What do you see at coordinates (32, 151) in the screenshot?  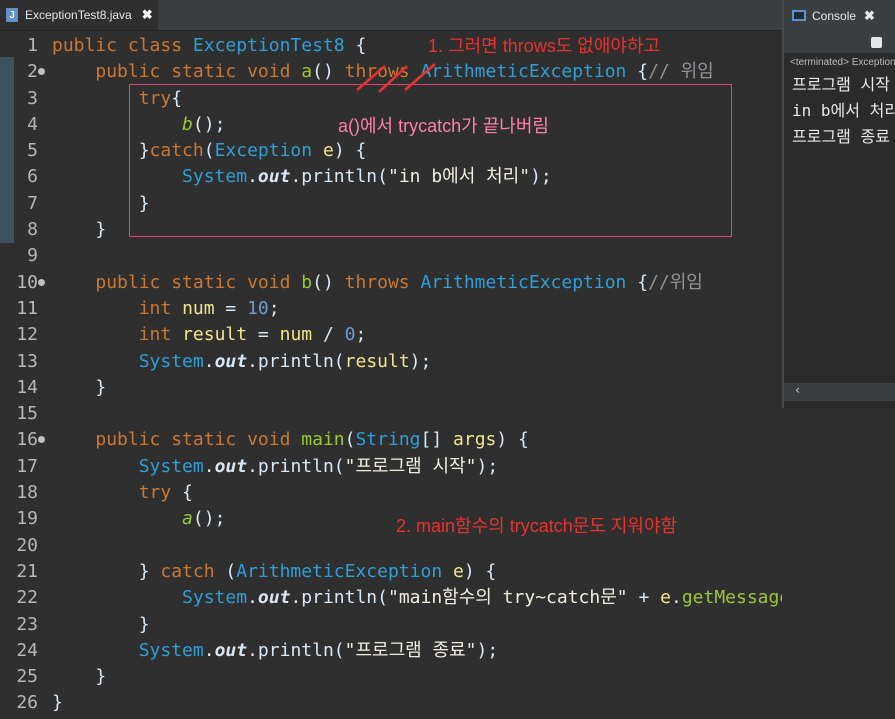 I see `line-number: 5` at bounding box center [32, 151].